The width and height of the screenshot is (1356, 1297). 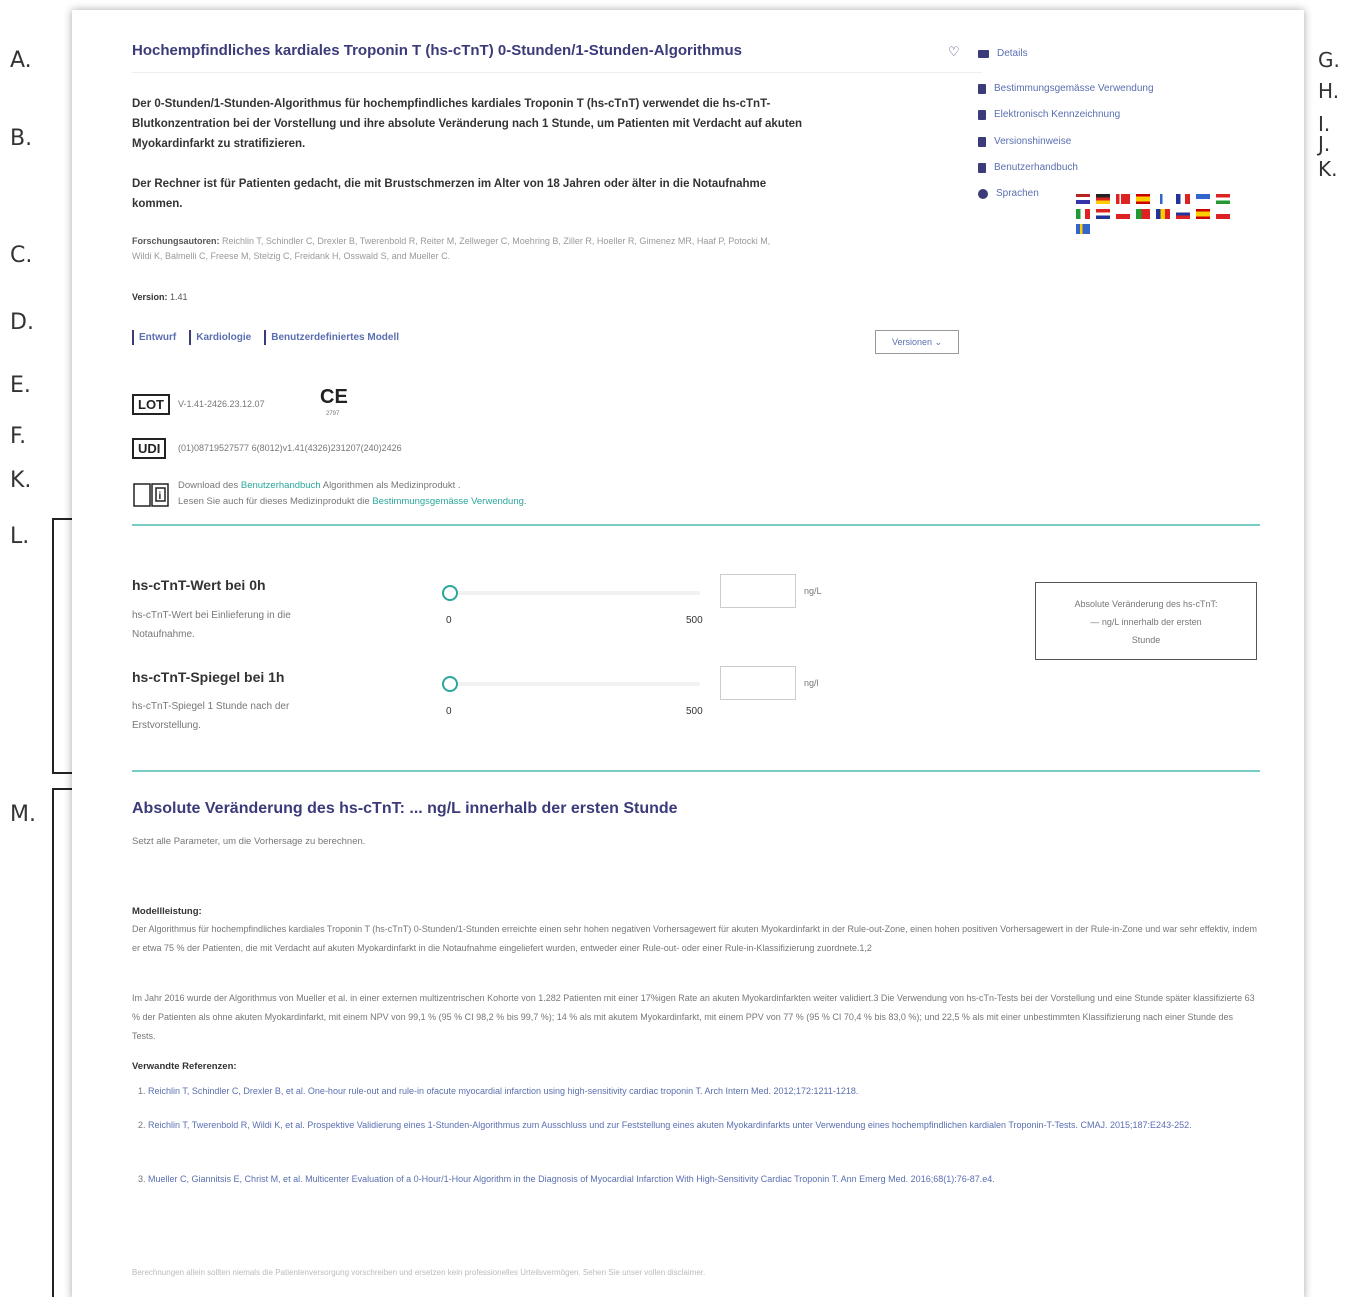 What do you see at coordinates (448, 501) in the screenshot?
I see `intended-use-link: Bestimmungsgemässe Verwendung` at bounding box center [448, 501].